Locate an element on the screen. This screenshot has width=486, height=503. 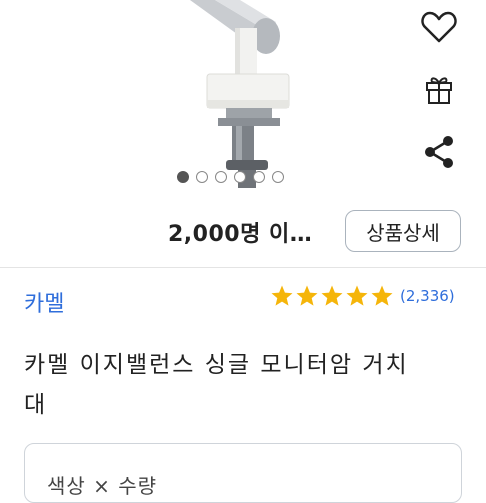
wishlist-button is located at coordinates (439, 29).